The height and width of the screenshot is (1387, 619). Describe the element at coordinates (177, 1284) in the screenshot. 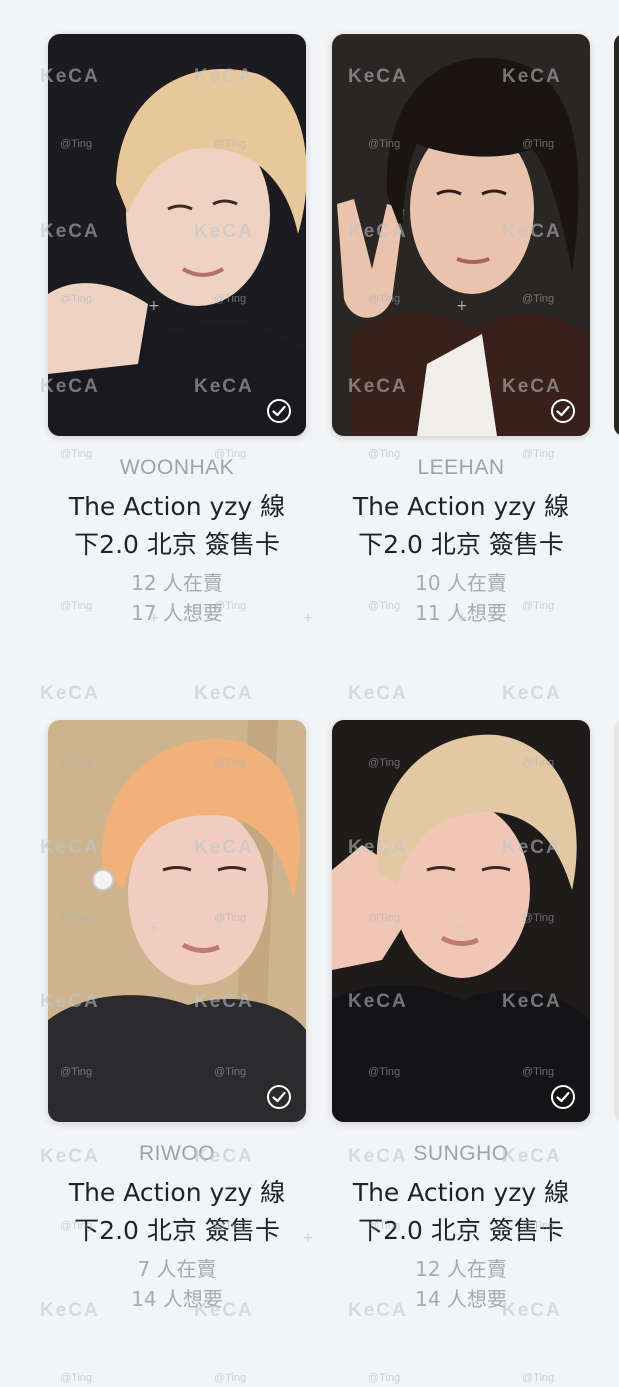

I see `card-stats: 7 人在賣 14 人想要` at that location.